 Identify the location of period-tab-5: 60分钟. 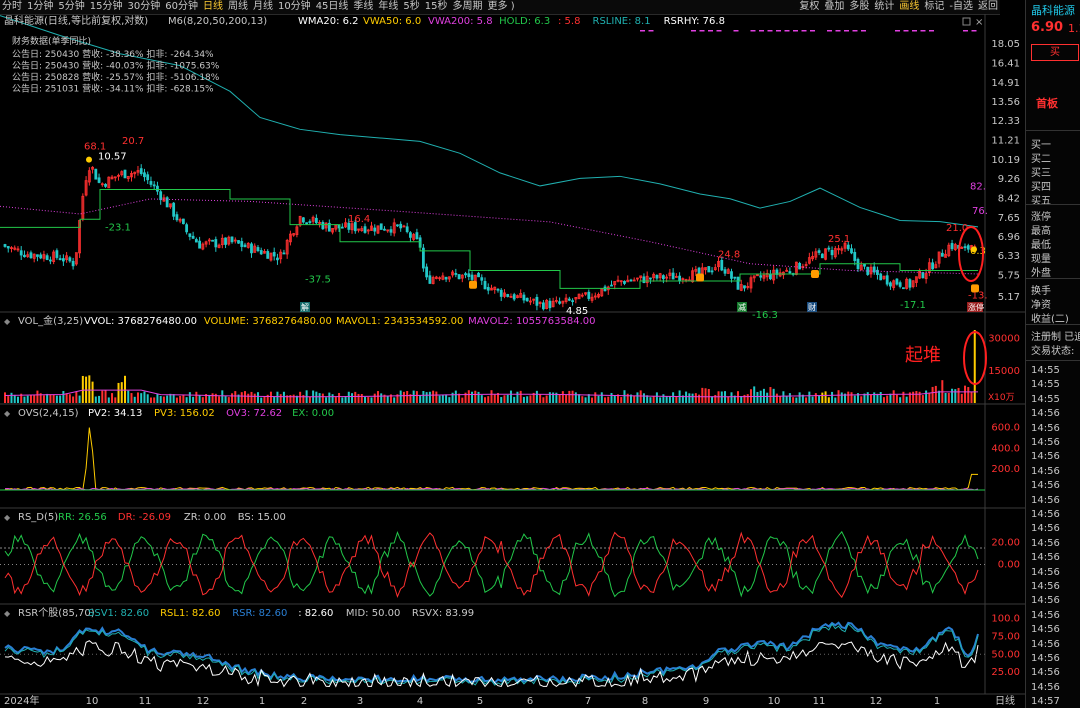
(181, 7).